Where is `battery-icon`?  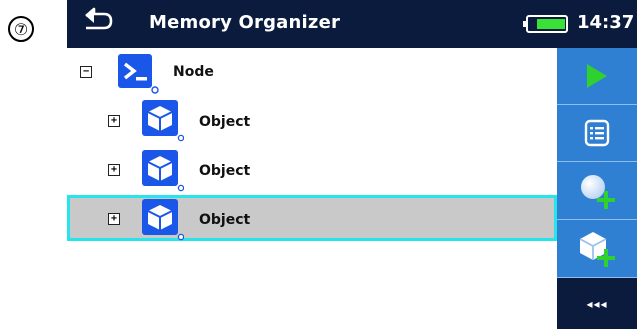 battery-icon is located at coordinates (545, 24).